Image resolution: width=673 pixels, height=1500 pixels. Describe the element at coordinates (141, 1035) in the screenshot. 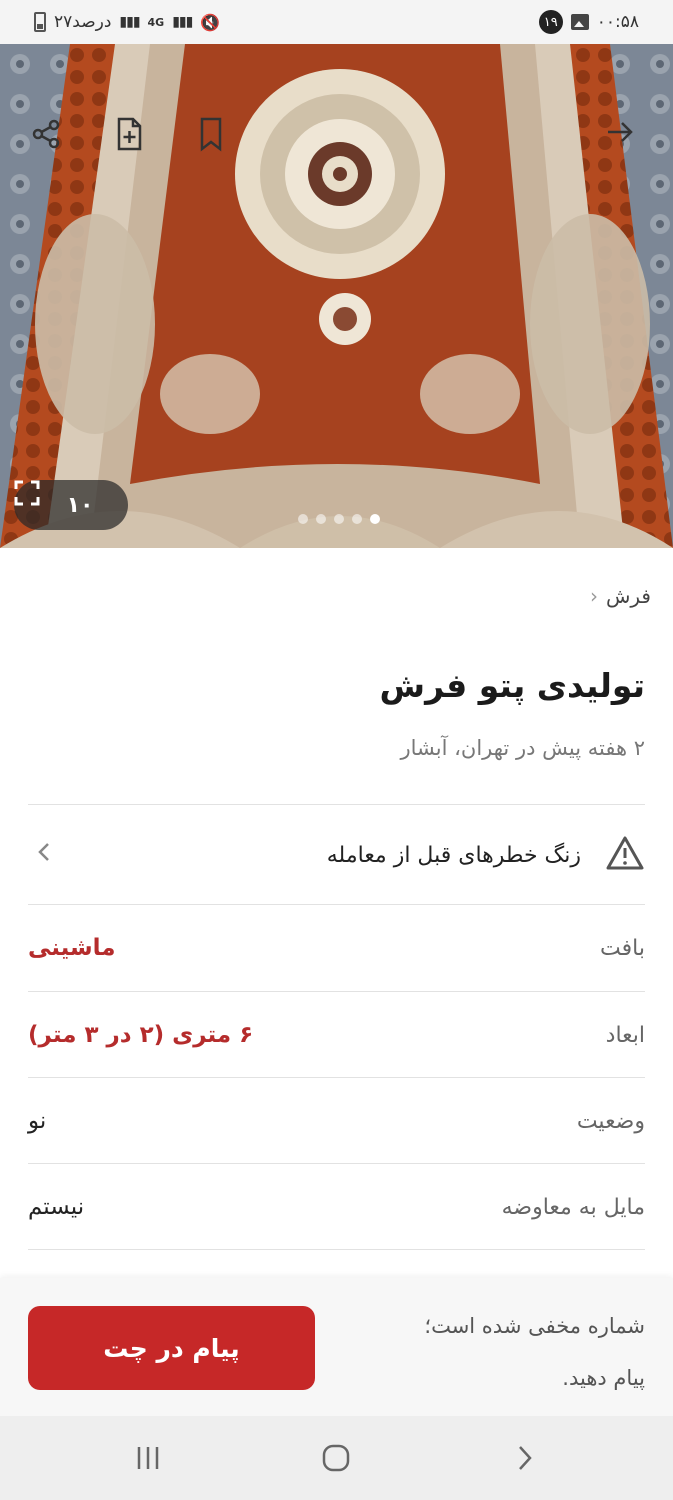

I see `attribute-value: ۶ متری (۲ در ۳ متر)` at that location.